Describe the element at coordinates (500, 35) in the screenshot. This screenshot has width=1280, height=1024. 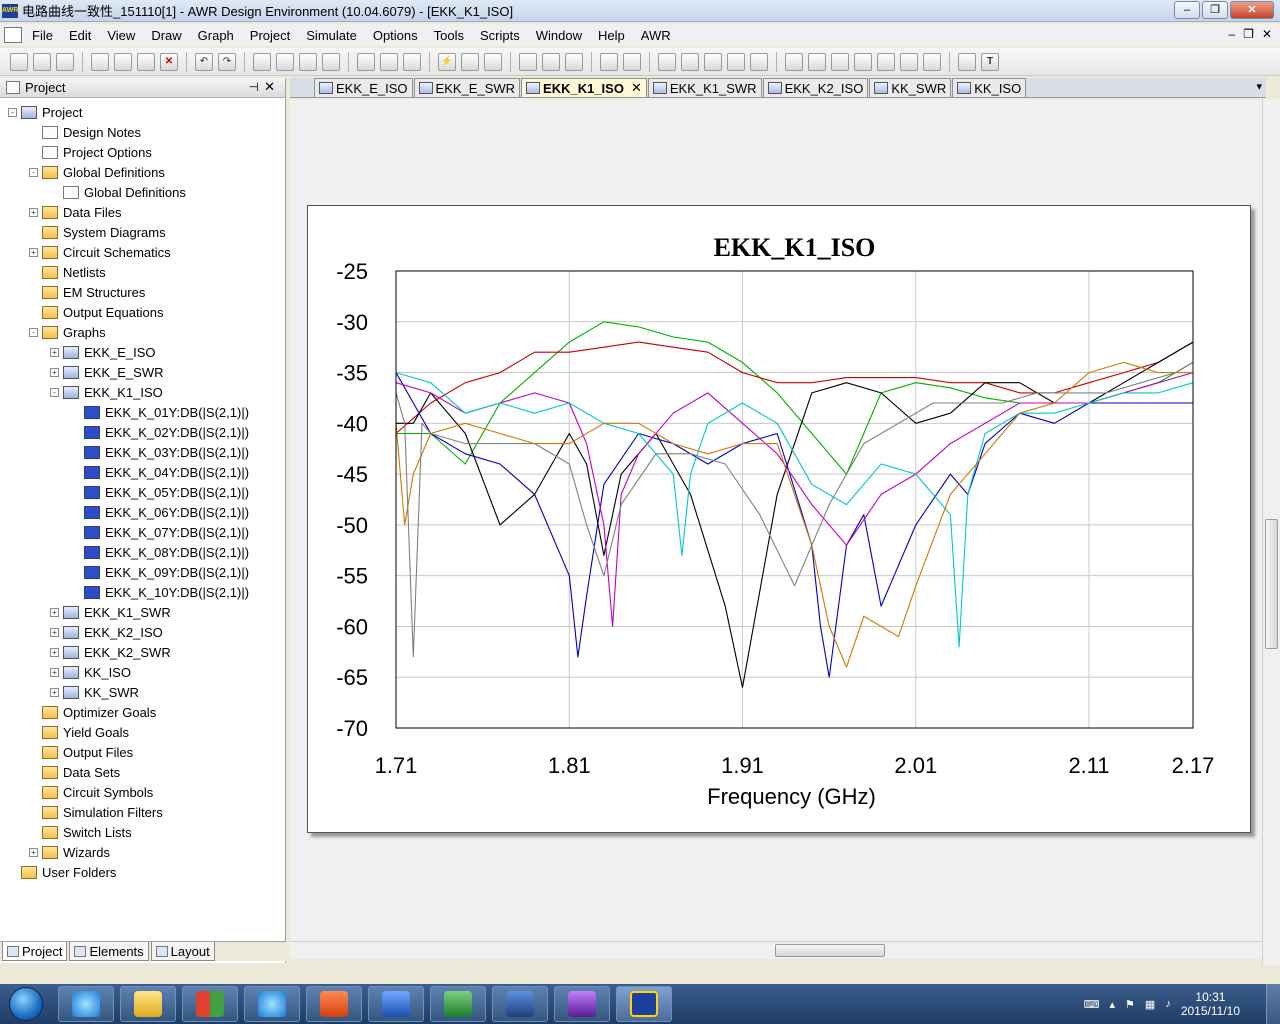
I see `menu-scripts: Scripts` at that location.